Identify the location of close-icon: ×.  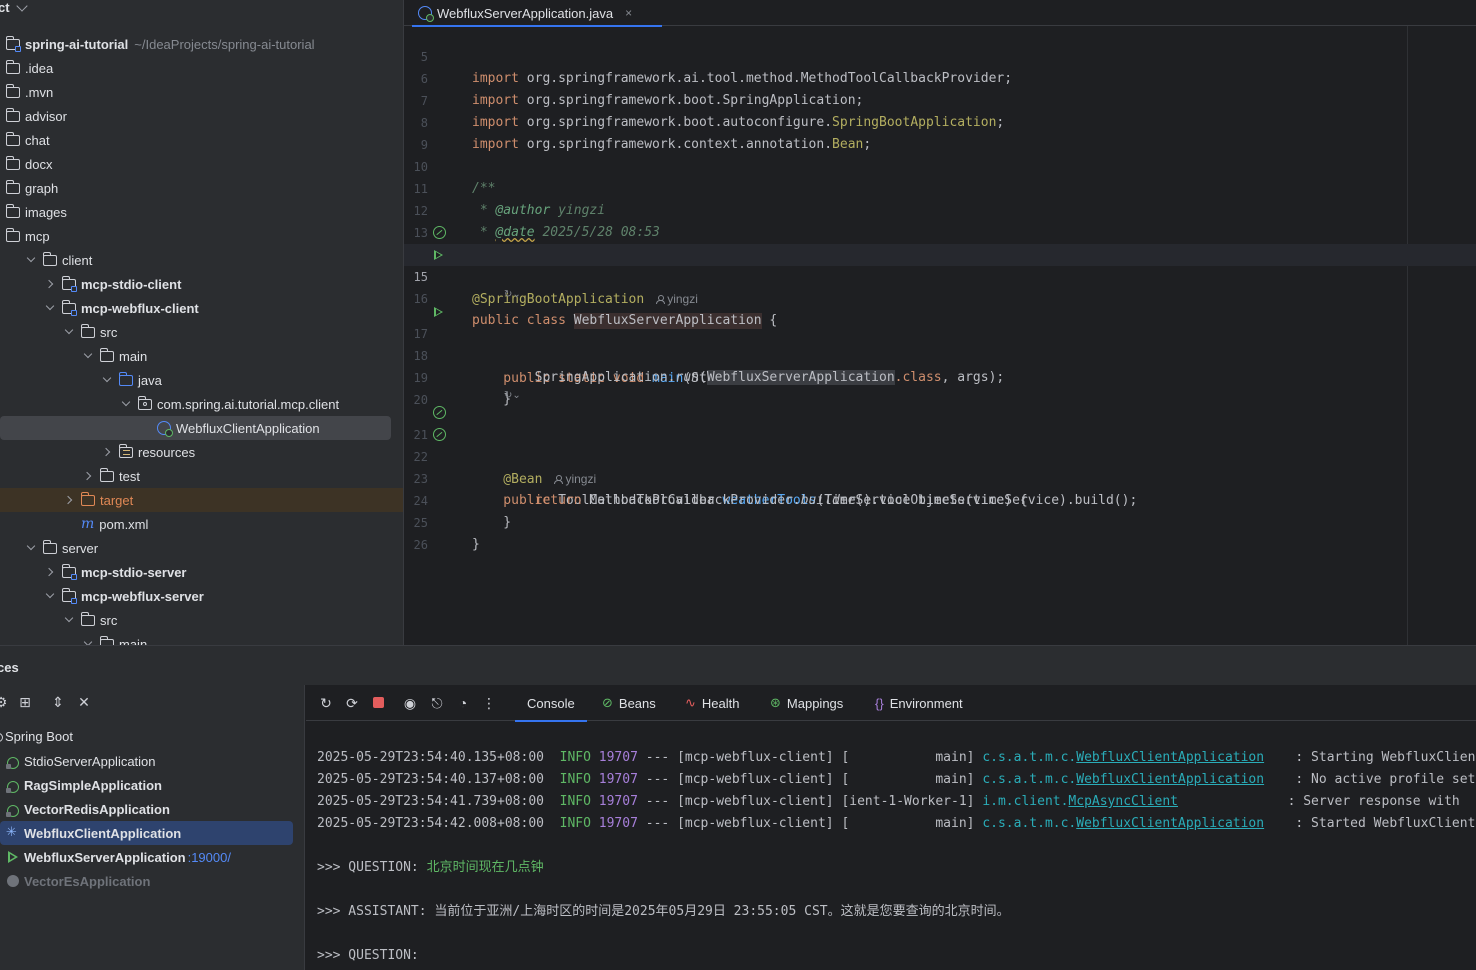
(628, 13).